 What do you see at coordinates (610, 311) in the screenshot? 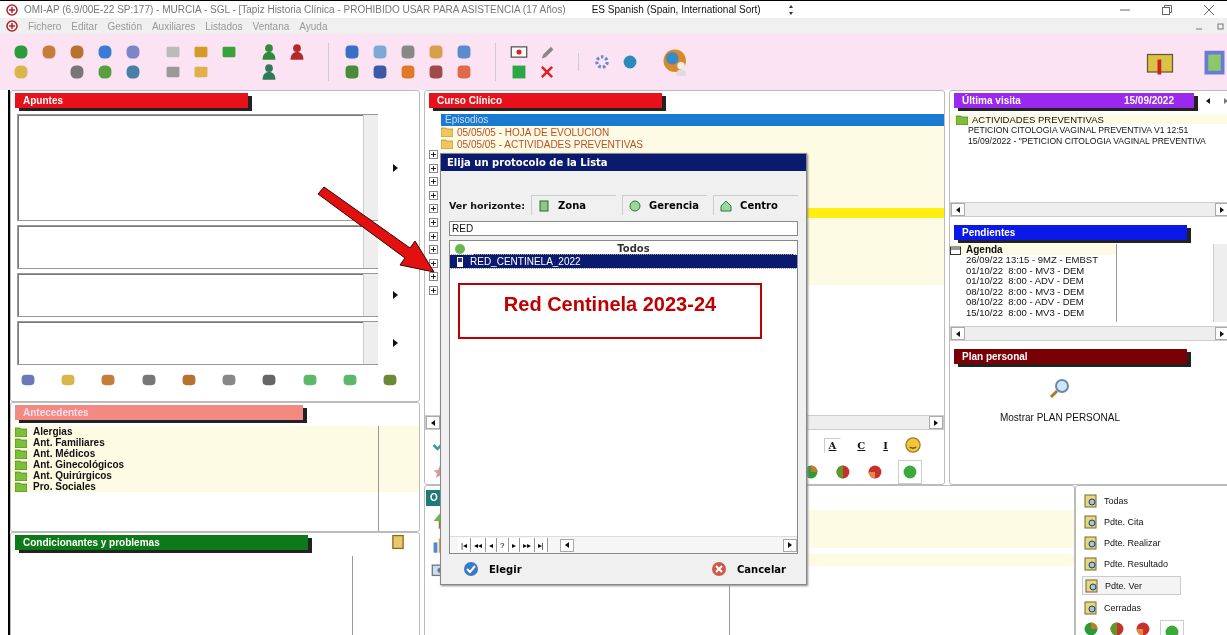
I see `annotation-box: Red Centinela 2023-24` at bounding box center [610, 311].